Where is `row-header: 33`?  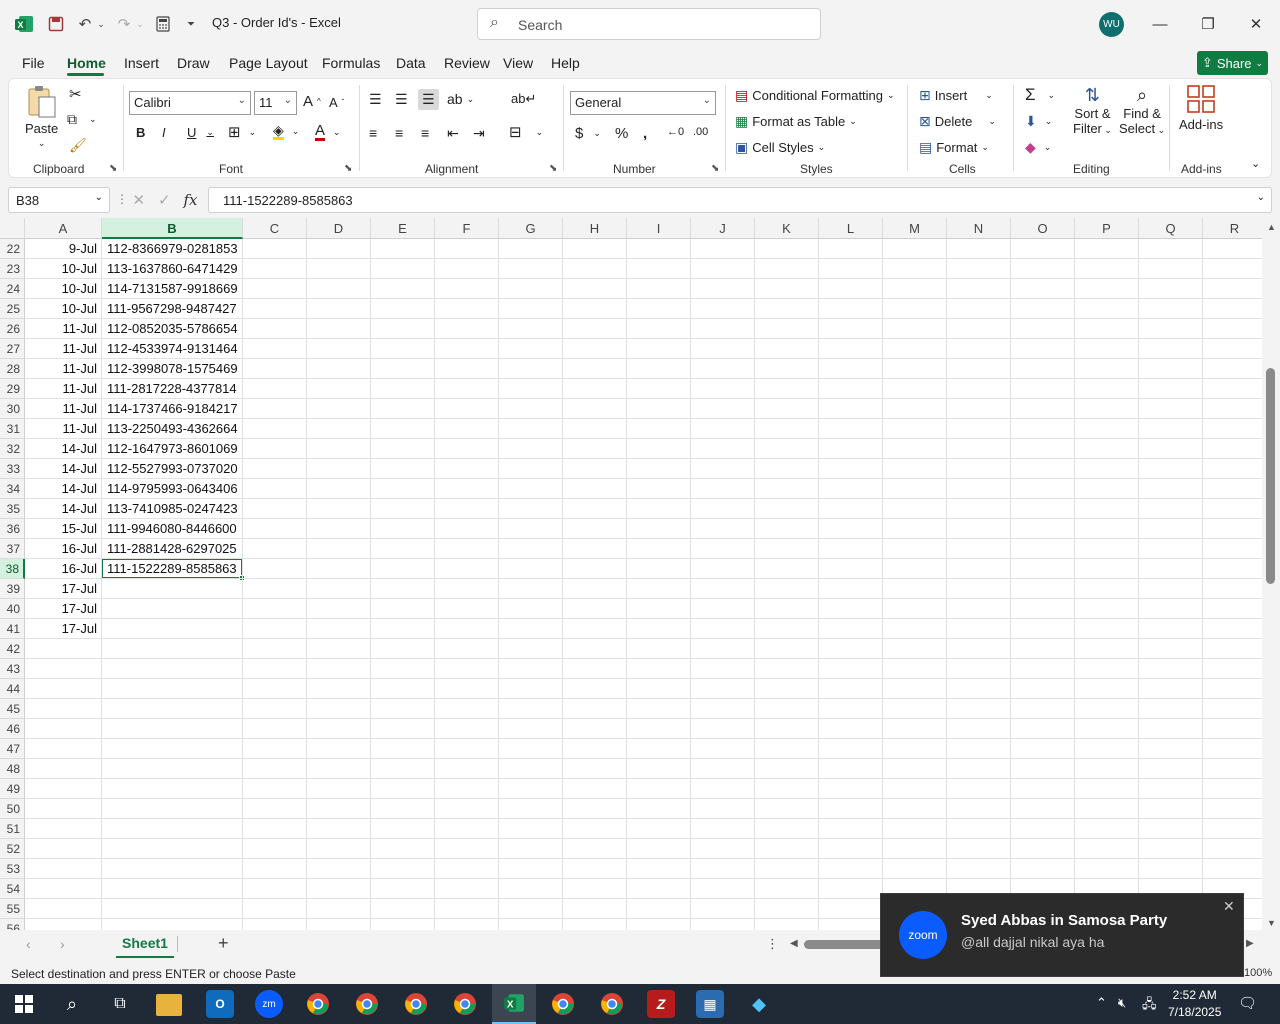
row-header: 33 is located at coordinates (12, 469).